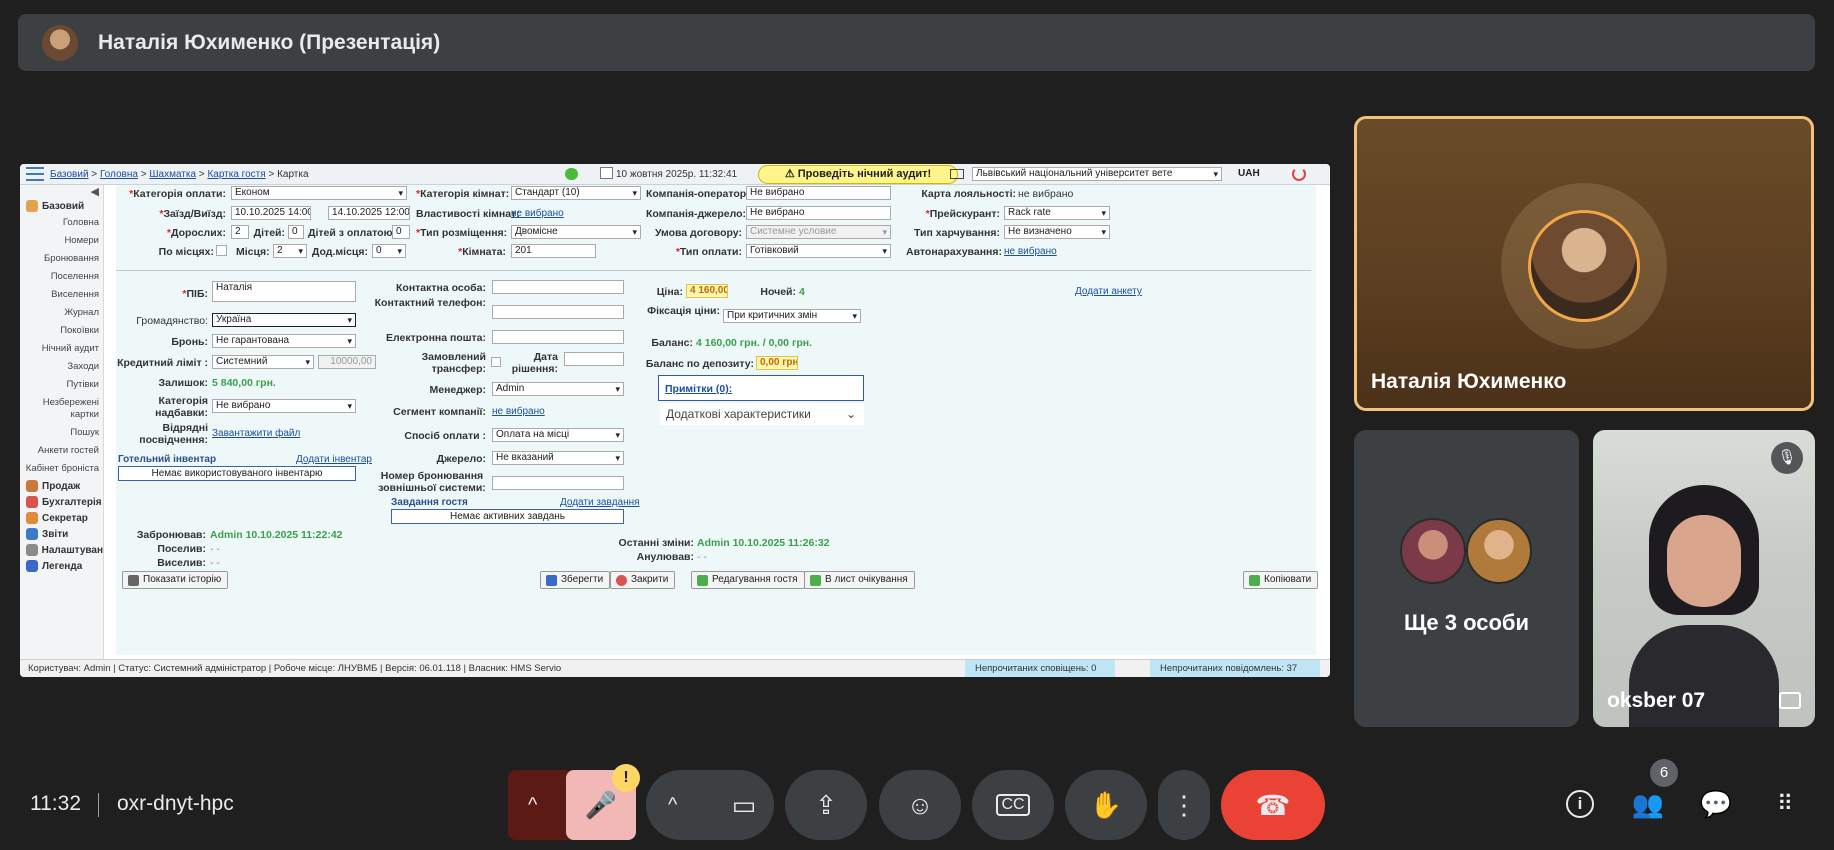 This screenshot has width=1834, height=850. I want to click on waitlist-button: В лист очікування, so click(859, 580).